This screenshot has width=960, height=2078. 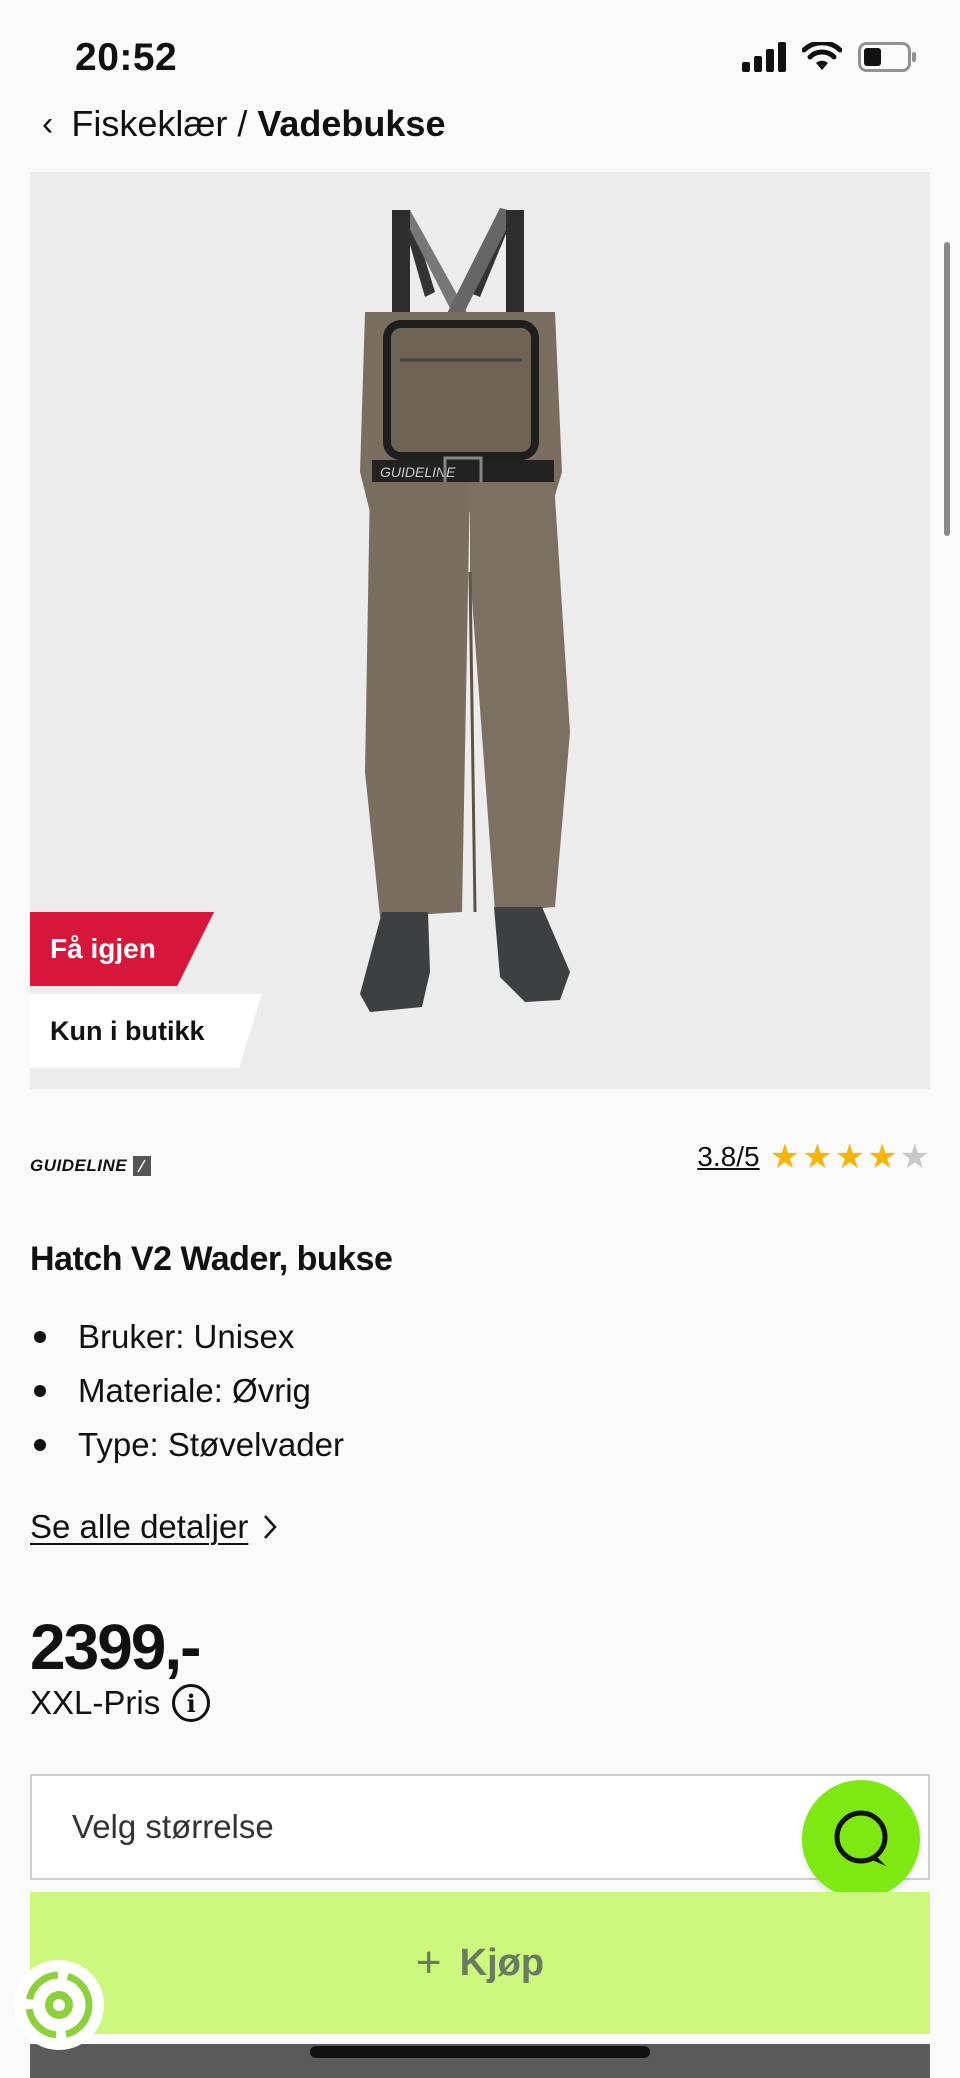 I want to click on price: 2399,-, so click(x=115, y=1647).